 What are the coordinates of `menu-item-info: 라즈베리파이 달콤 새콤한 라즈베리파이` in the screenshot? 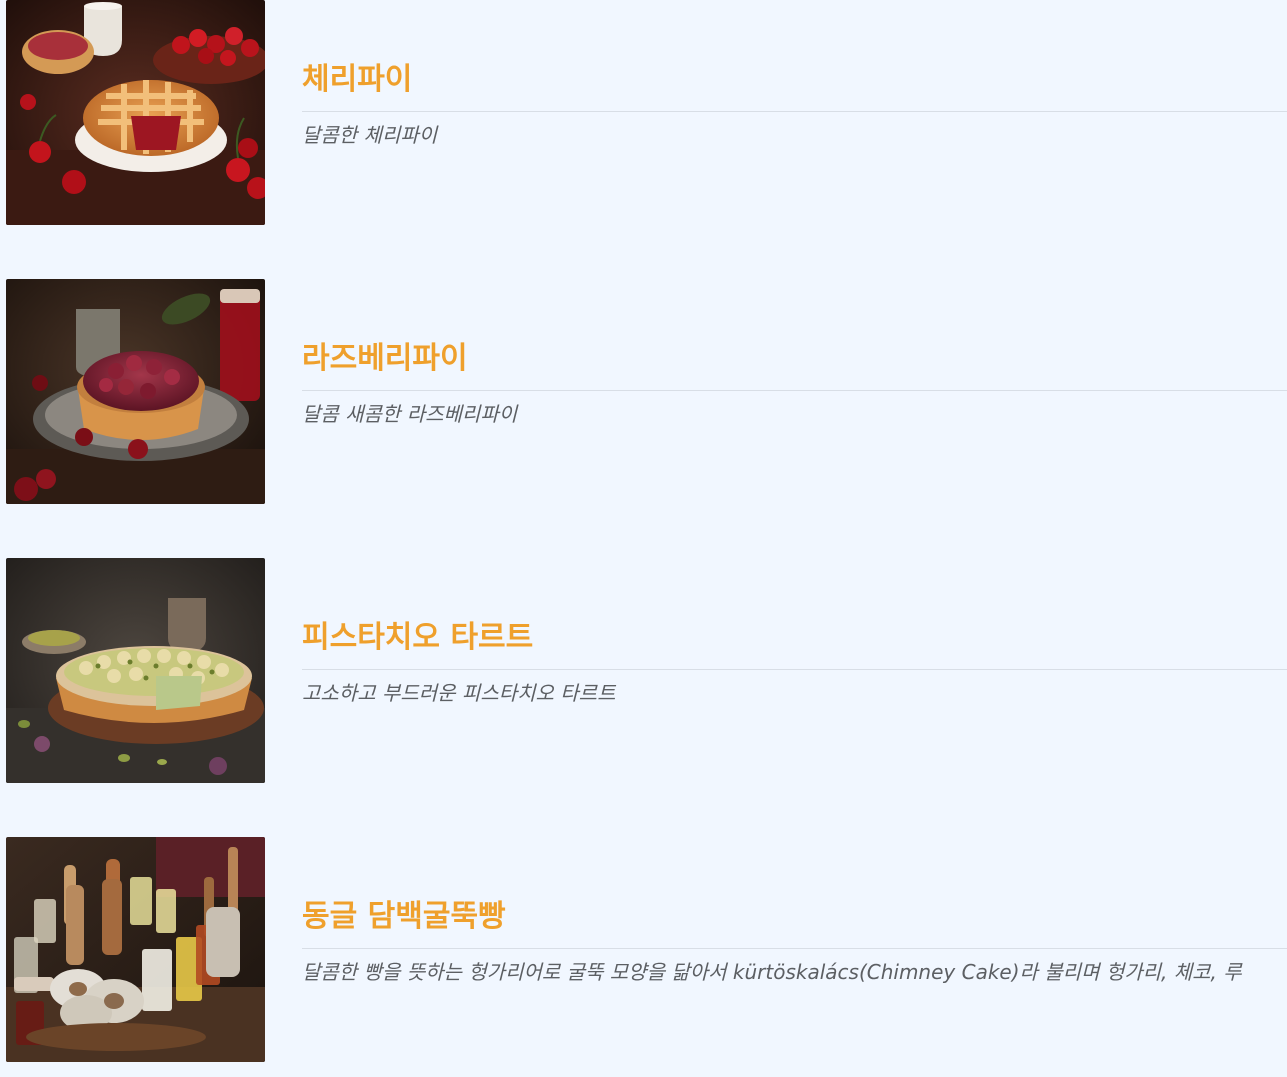 It's located at (794, 383).